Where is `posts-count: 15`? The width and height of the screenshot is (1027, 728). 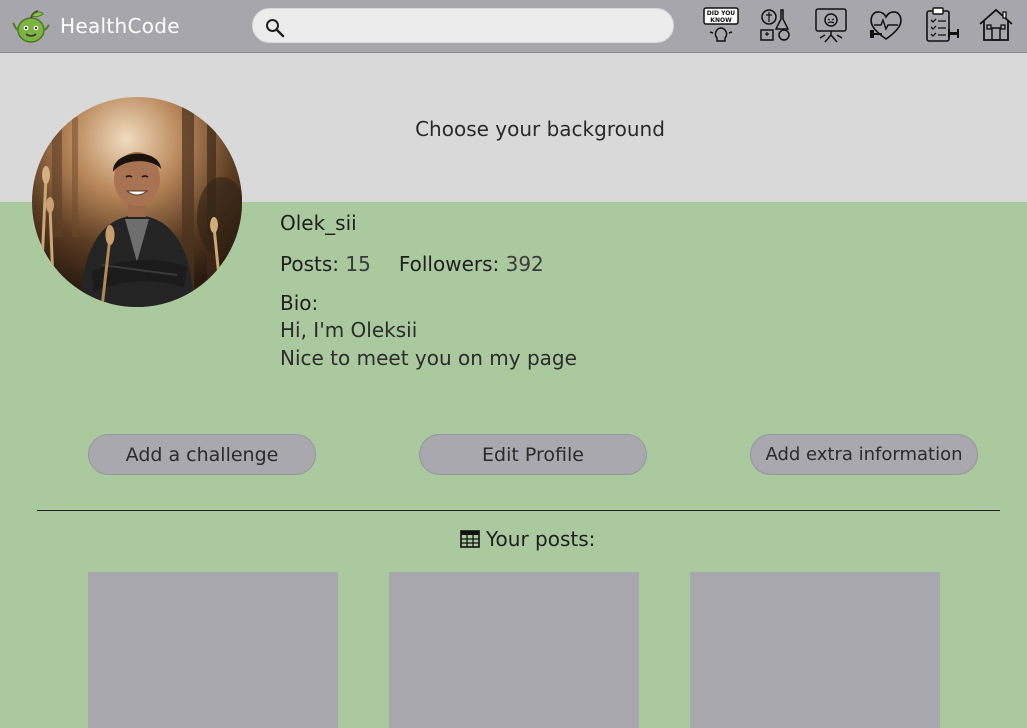 posts-count: 15 is located at coordinates (358, 264).